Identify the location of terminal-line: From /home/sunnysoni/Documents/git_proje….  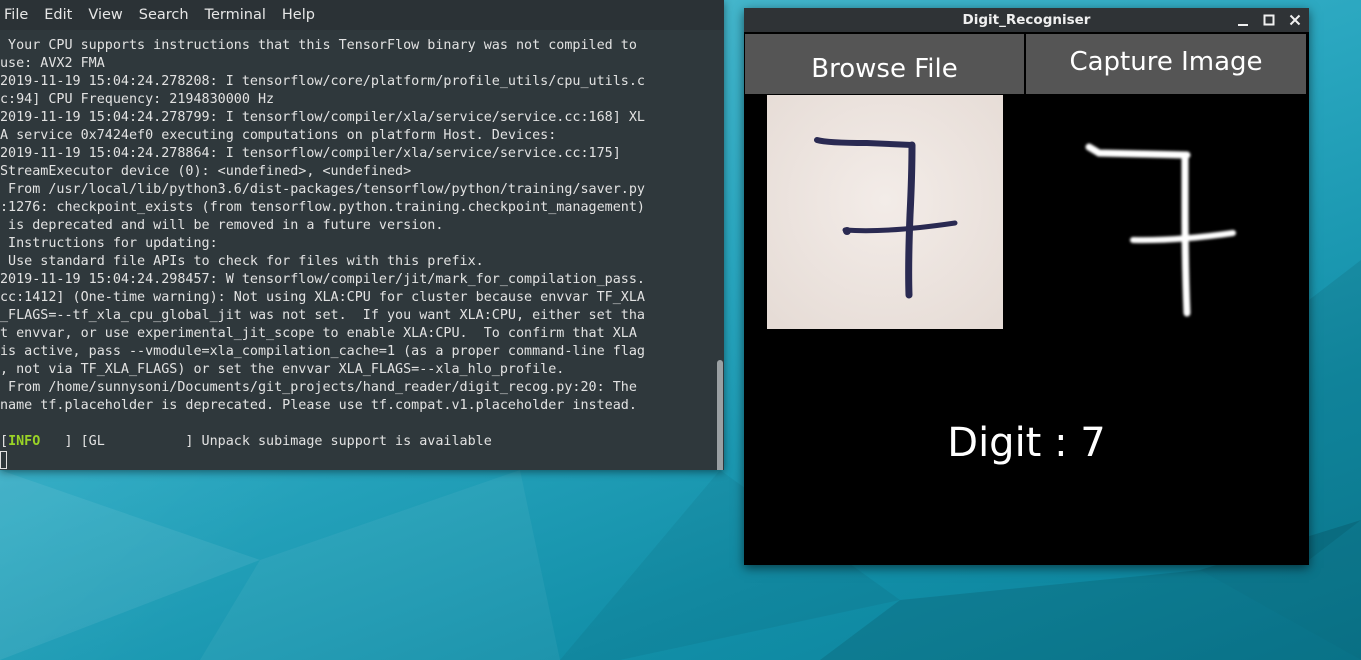
(318, 387).